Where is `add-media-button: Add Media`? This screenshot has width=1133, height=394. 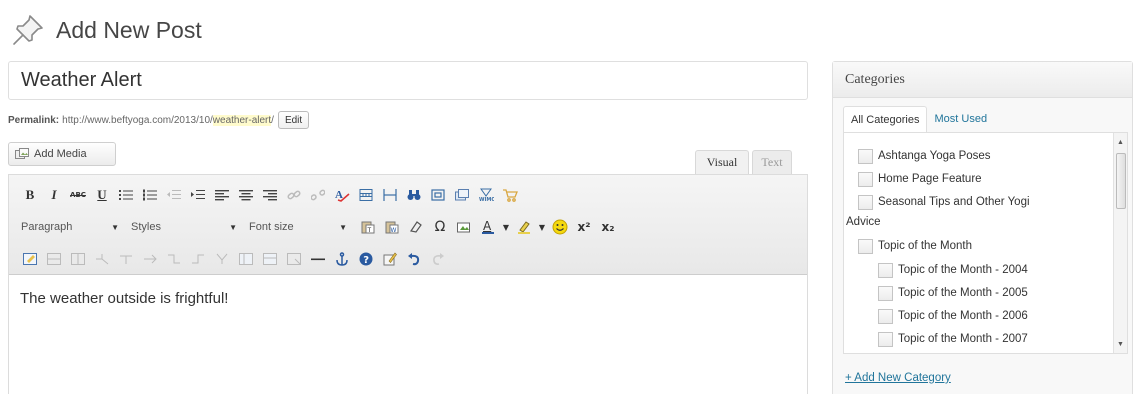 add-media-button: Add Media is located at coordinates (62, 154).